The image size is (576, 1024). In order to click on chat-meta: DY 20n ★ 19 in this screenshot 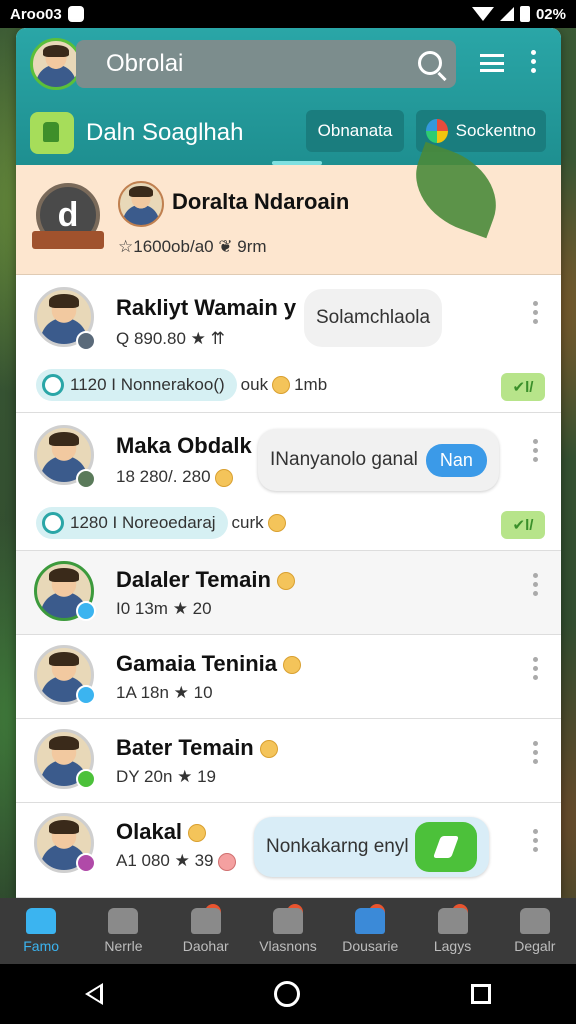, I will do `click(166, 776)`.